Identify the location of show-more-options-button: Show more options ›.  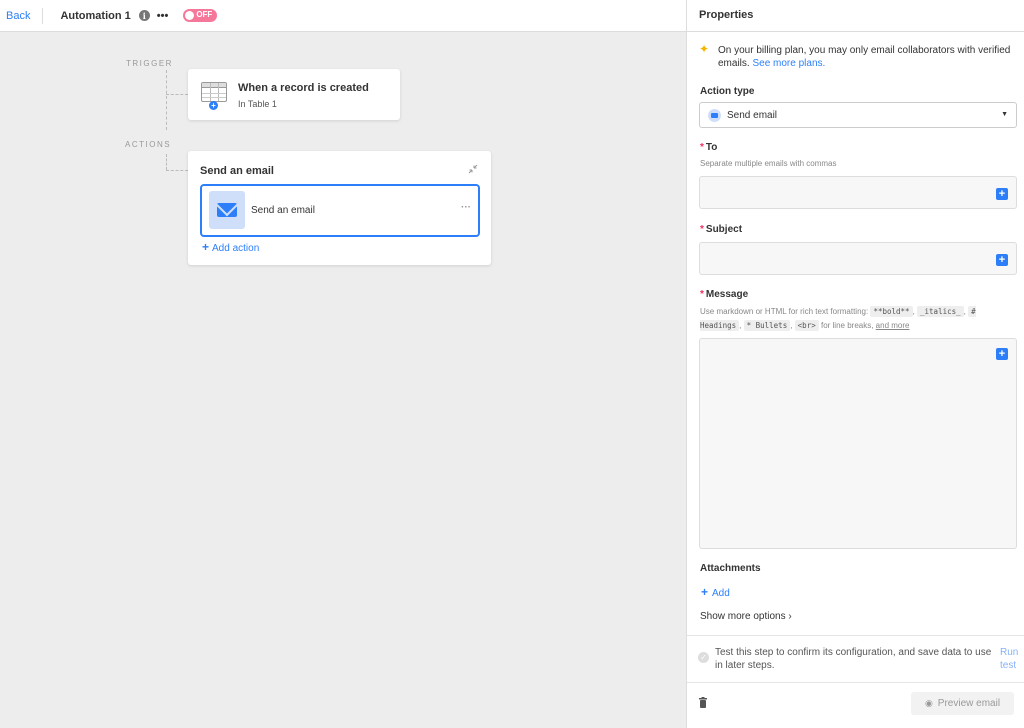
(746, 616).